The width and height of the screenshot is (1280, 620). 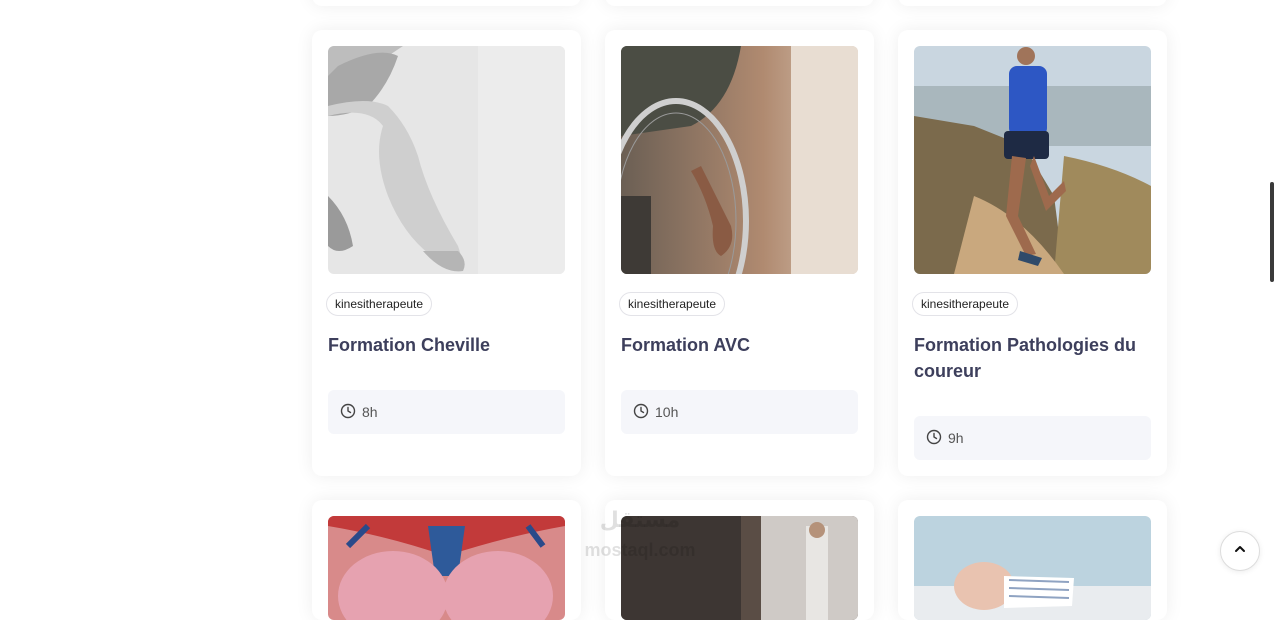 I want to click on page-scrollbar, so click(x=1272, y=232).